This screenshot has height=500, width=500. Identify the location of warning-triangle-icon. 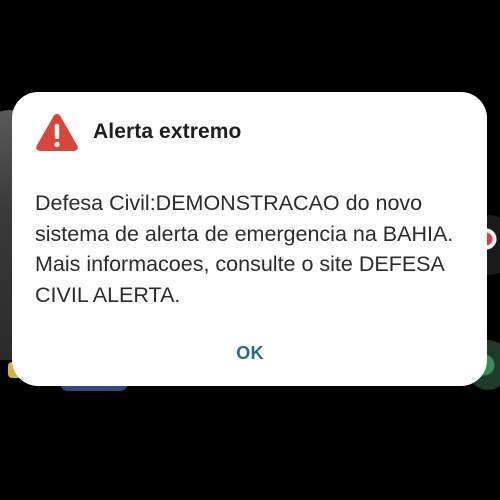
(57, 132).